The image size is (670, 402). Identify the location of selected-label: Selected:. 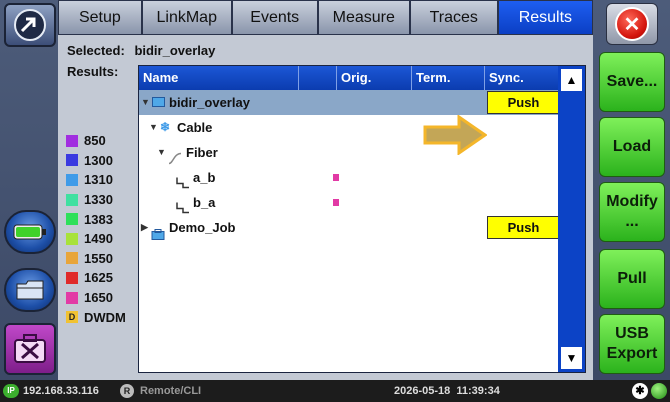
(96, 50).